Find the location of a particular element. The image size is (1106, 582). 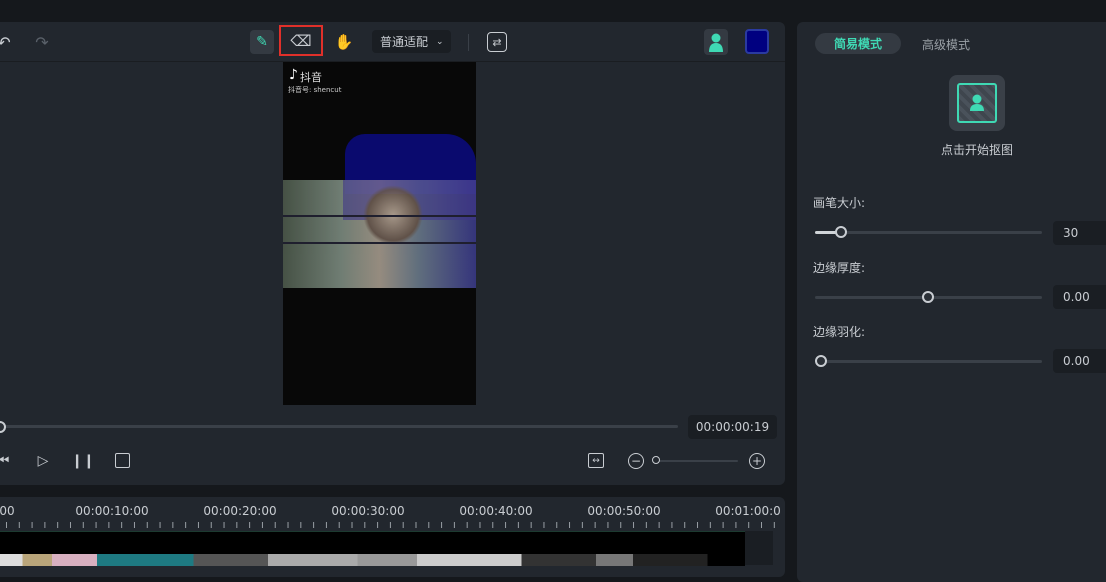

timeline-ruler is located at coordinates (387, 523).